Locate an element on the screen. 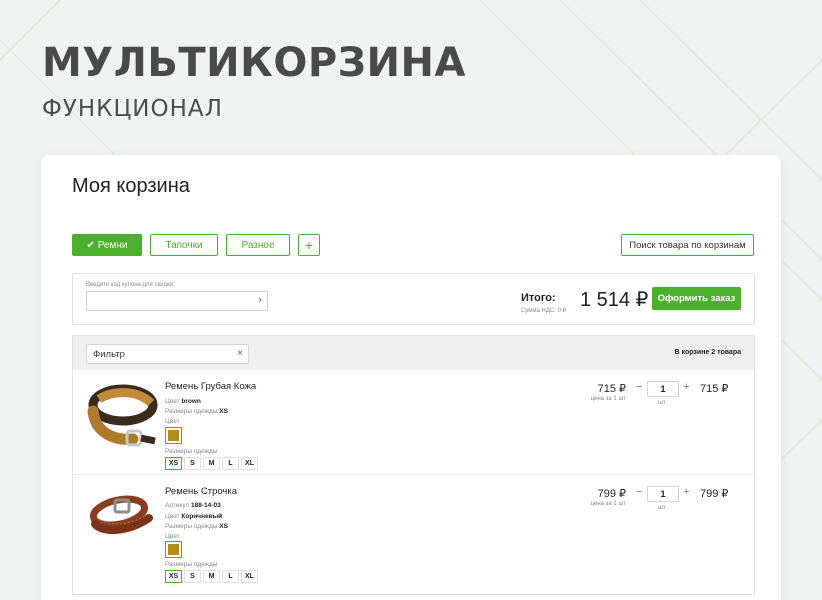 Image resolution: width=822 pixels, height=600 pixels. item-color-value: Коричневый is located at coordinates (202, 516).